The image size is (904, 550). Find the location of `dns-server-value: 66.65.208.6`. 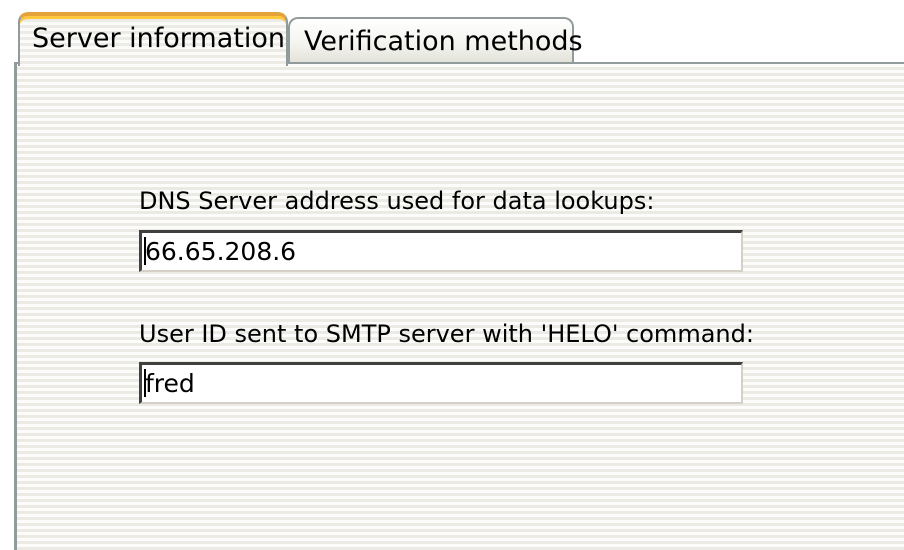

dns-server-value: 66.65.208.6 is located at coordinates (221, 251).